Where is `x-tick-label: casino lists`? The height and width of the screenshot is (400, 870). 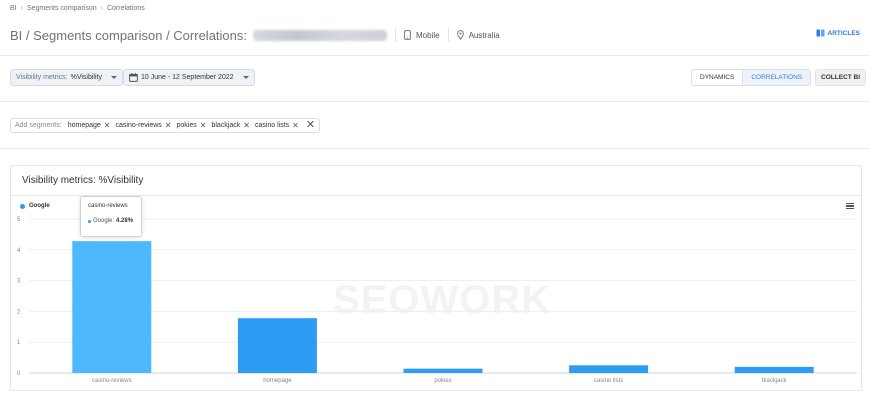
x-tick-label: casino lists is located at coordinates (608, 381).